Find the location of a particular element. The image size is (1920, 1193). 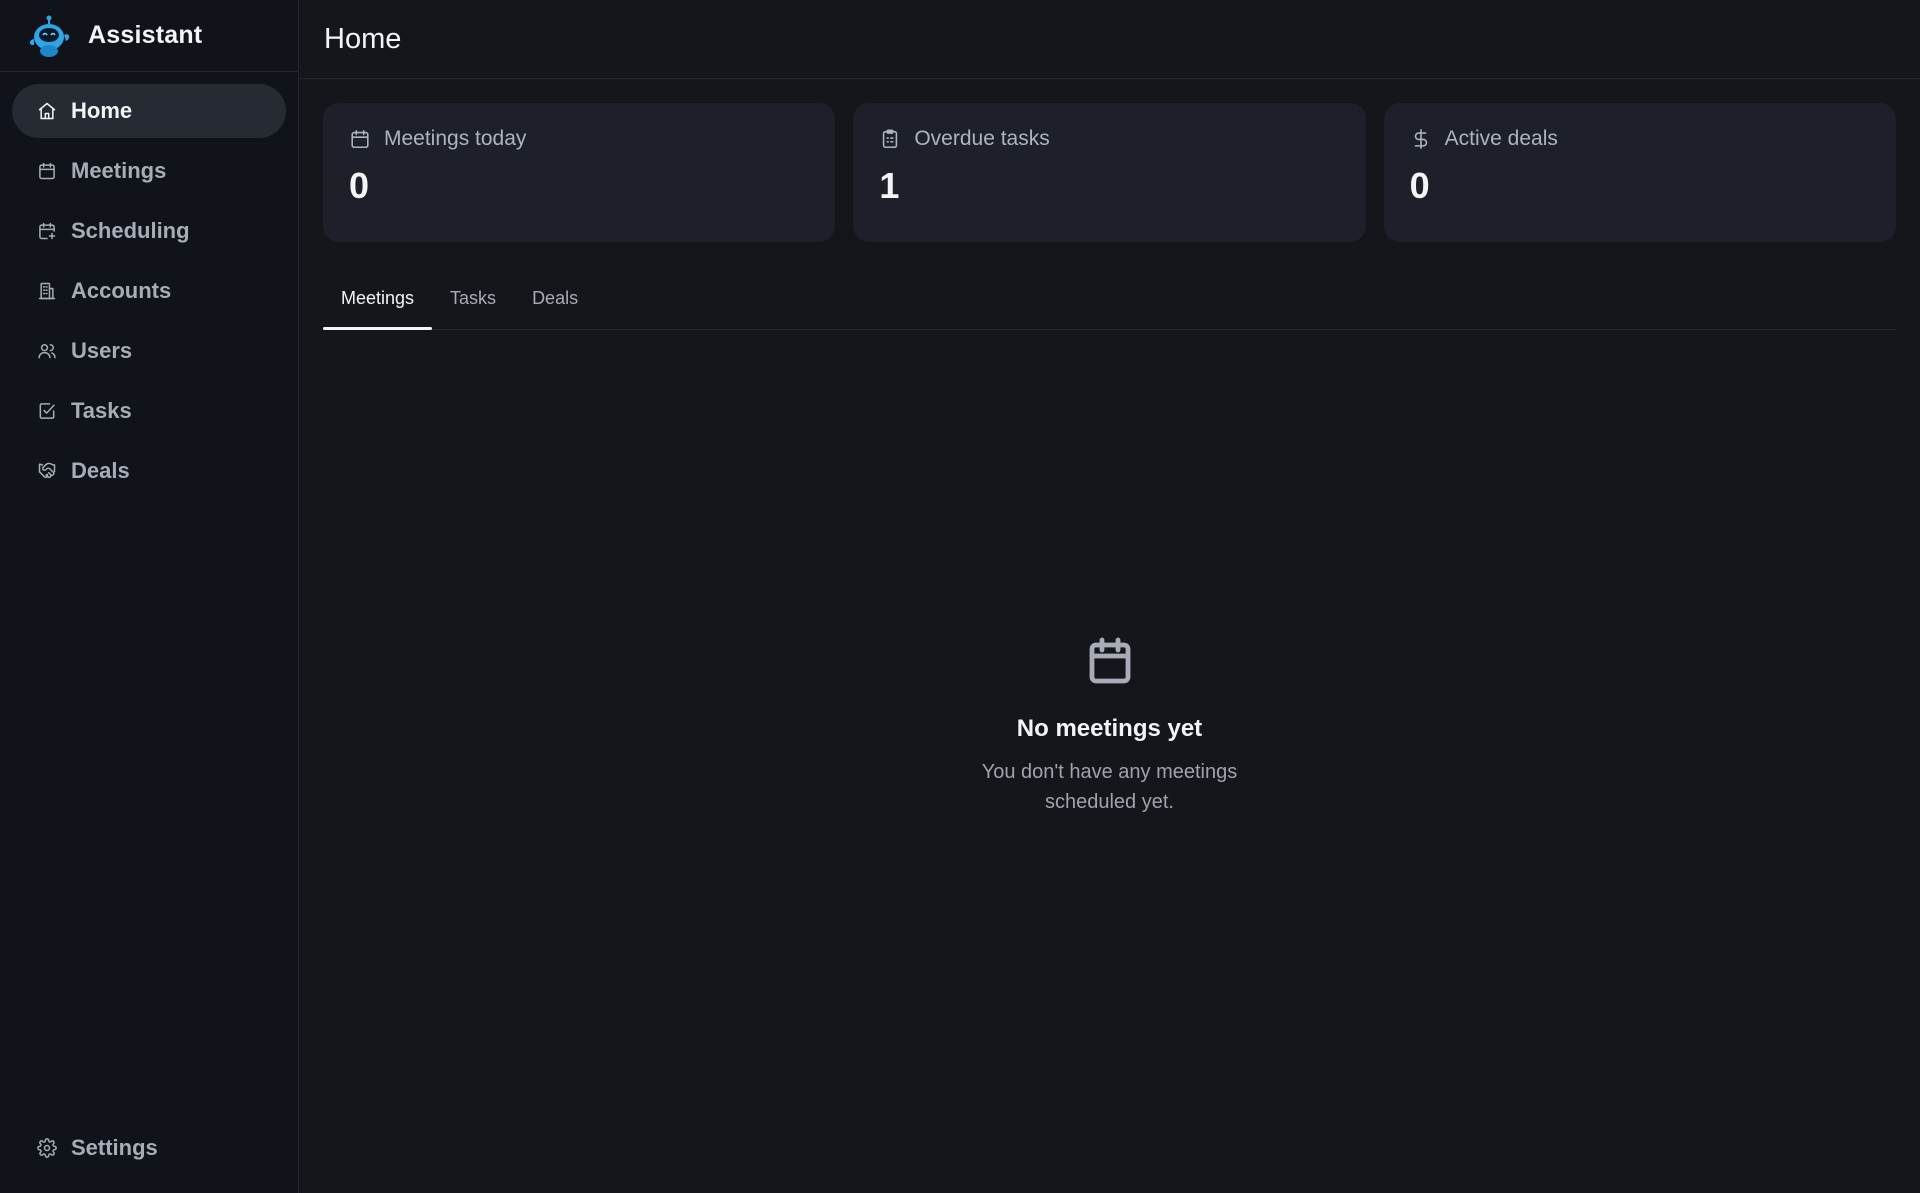

gear-icon is located at coordinates (47, 1148).